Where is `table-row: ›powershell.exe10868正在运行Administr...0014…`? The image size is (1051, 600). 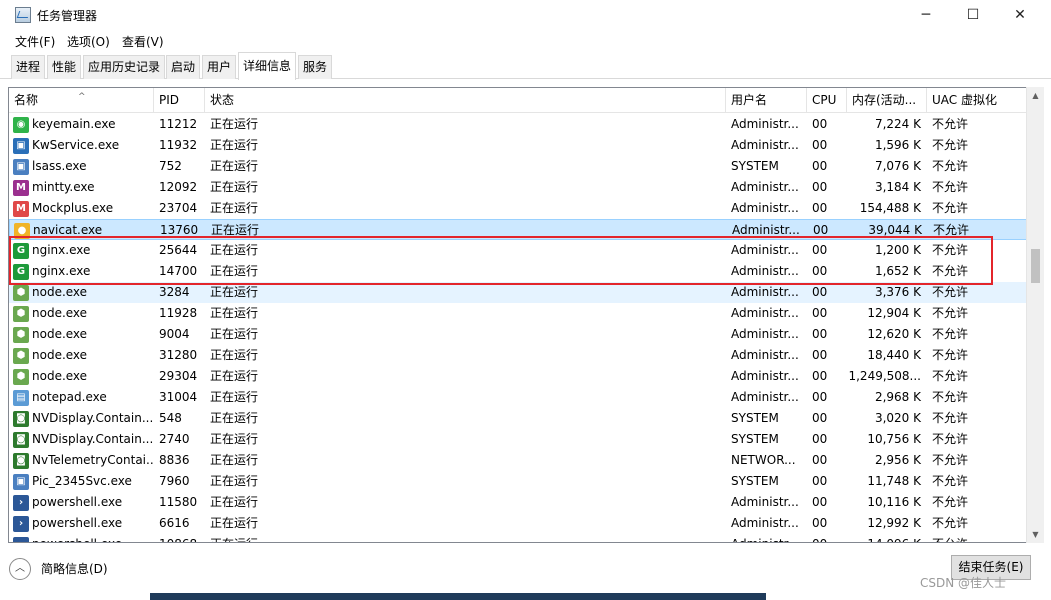 table-row: ›powershell.exe10868正在运行Administr...0014… is located at coordinates (518, 538).